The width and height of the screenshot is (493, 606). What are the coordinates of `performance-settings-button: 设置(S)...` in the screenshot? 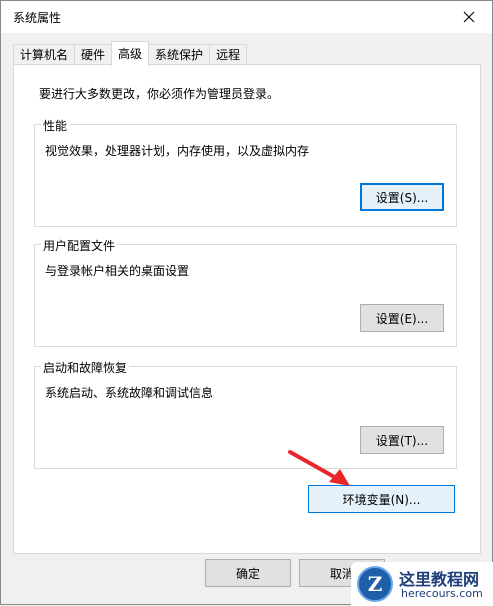 It's located at (402, 197).